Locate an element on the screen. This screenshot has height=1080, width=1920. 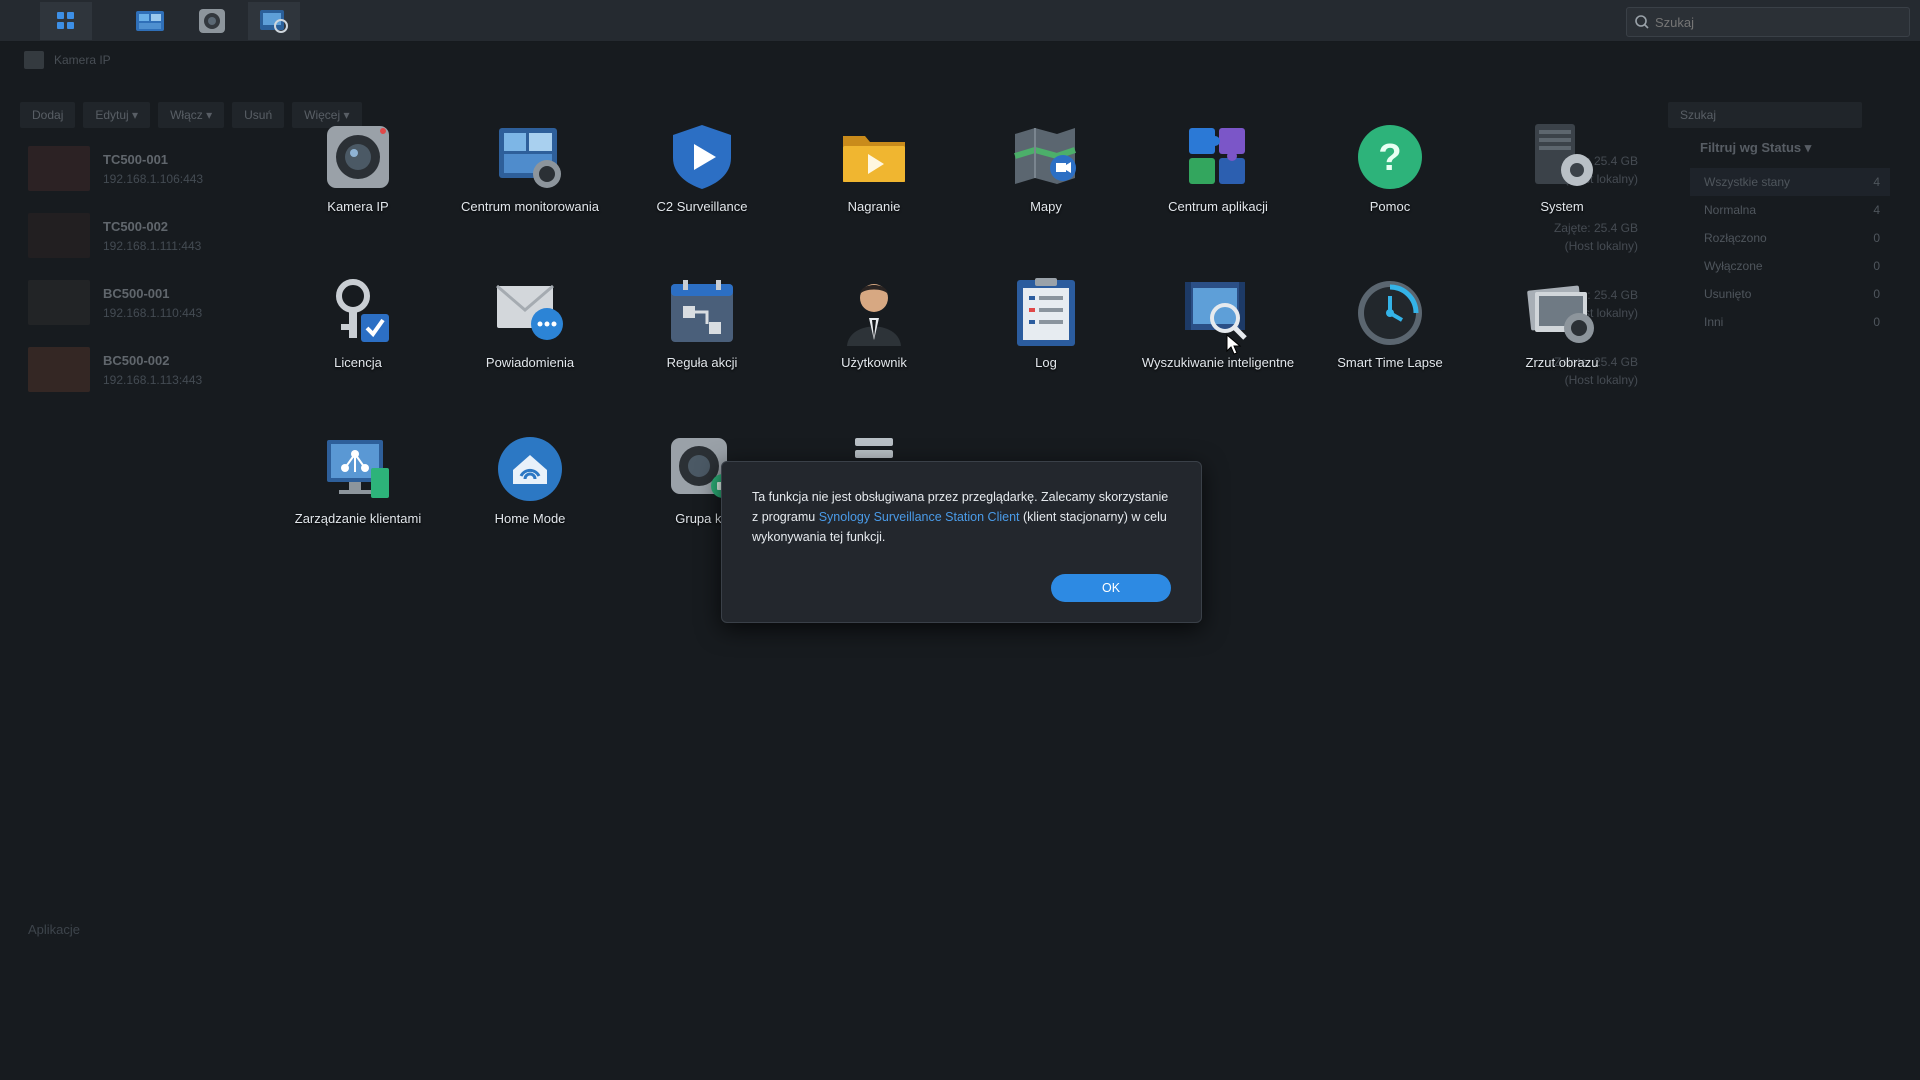
taskbar is located at coordinates (960, 21).